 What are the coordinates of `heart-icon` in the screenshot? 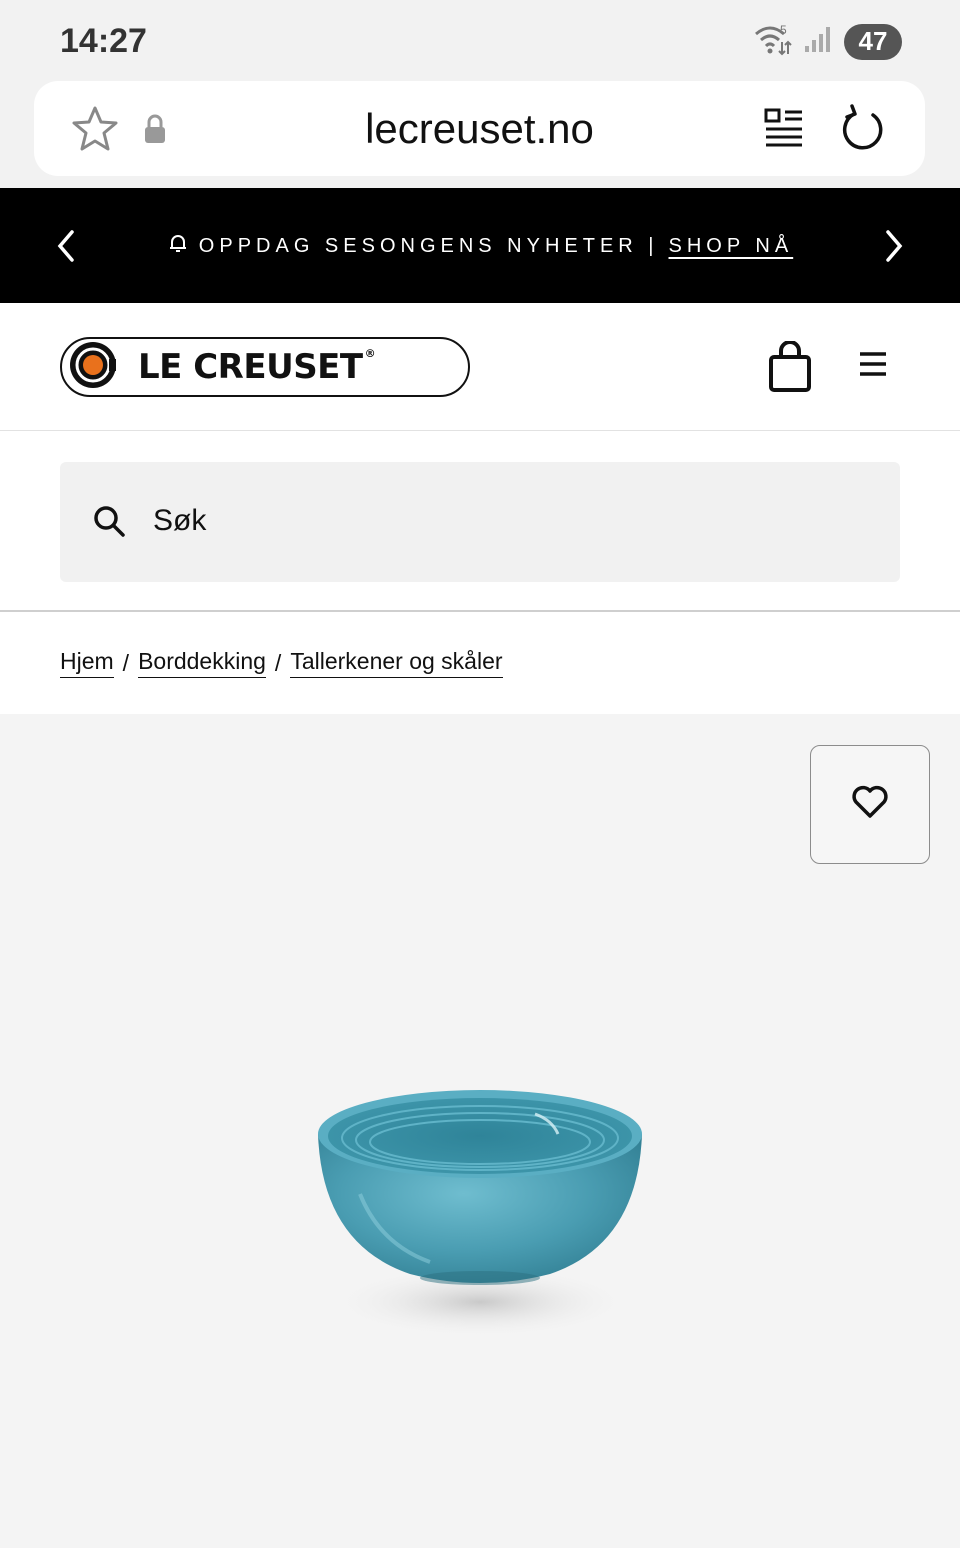 It's located at (870, 804).